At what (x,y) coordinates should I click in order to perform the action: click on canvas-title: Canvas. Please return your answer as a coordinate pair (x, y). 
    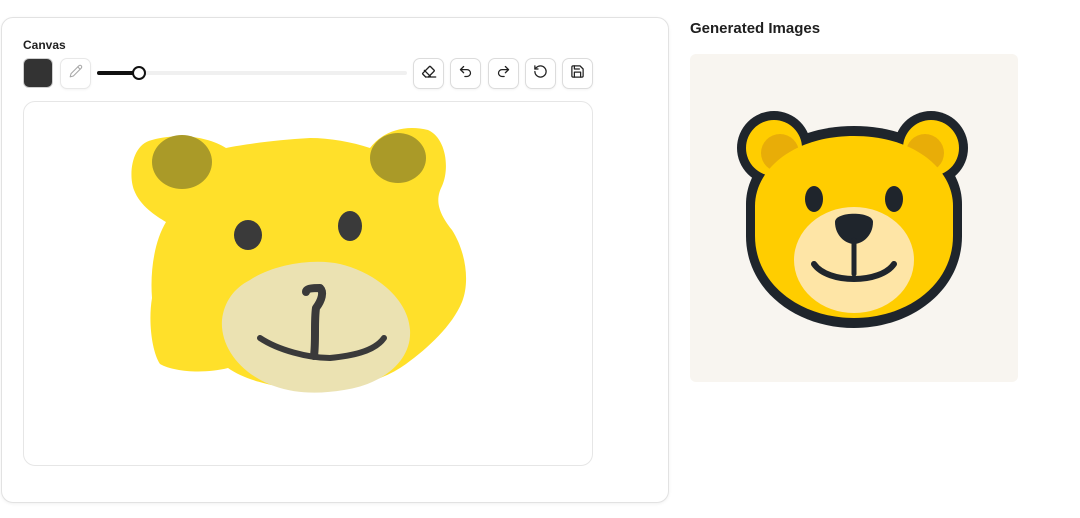
    Looking at the image, I should click on (44, 45).